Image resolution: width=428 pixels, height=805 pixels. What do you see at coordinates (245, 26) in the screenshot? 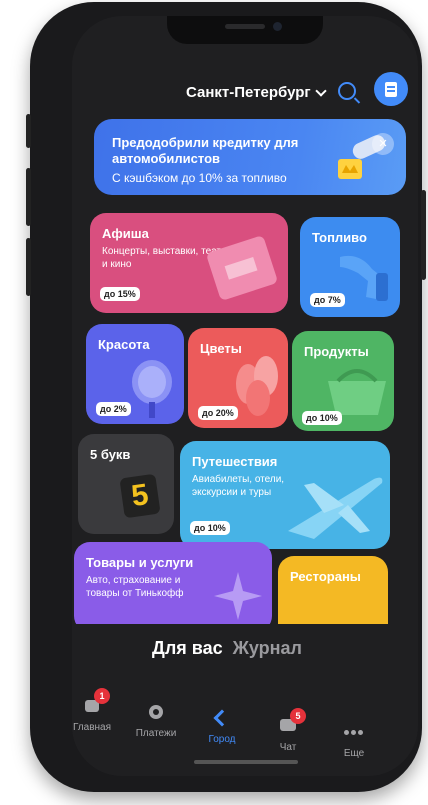
I see `speaker` at bounding box center [245, 26].